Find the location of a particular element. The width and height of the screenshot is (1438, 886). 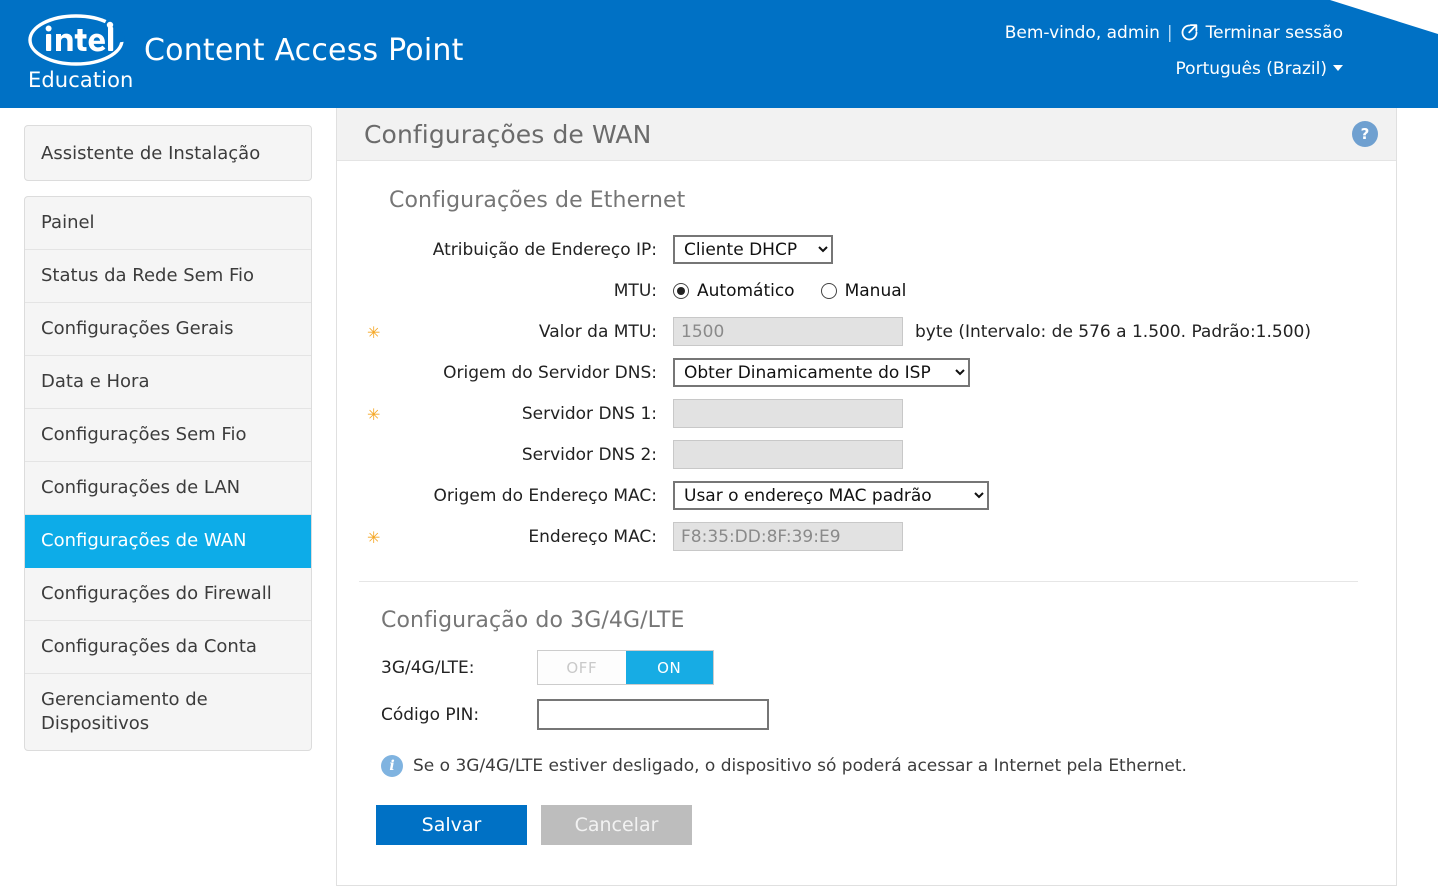

dns2-label: Servidor DNS 2: is located at coordinates (589, 454).